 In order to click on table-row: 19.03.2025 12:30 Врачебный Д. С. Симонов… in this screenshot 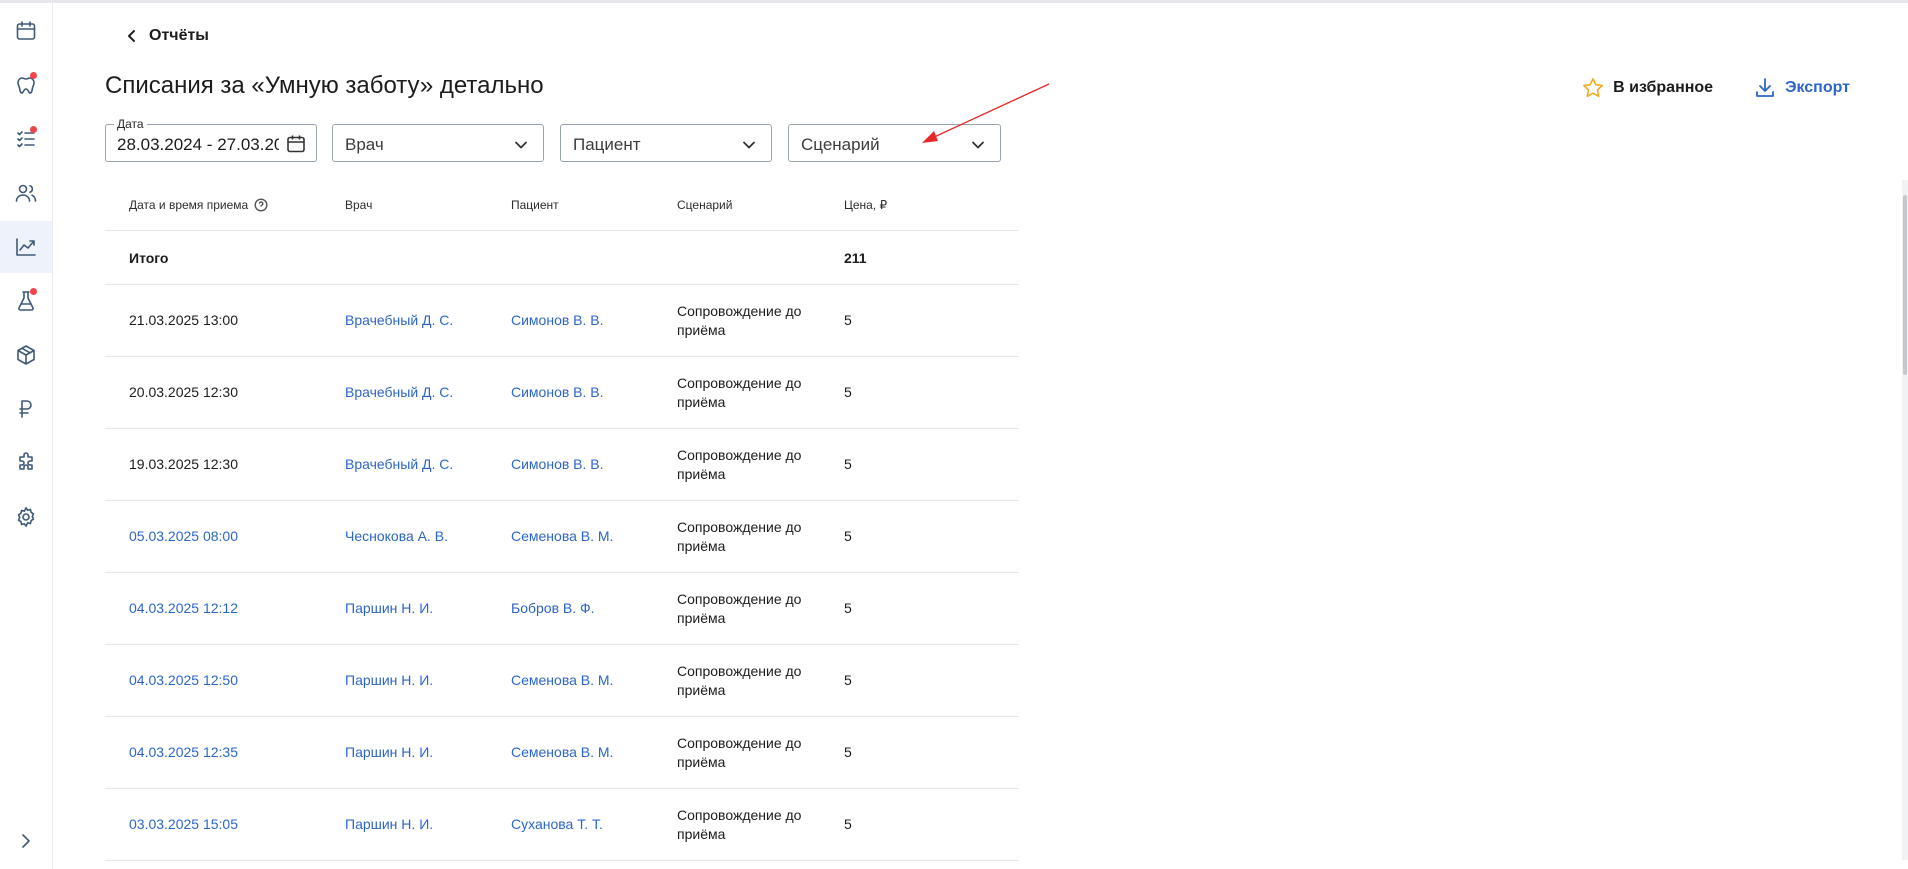, I will do `click(561, 465)`.